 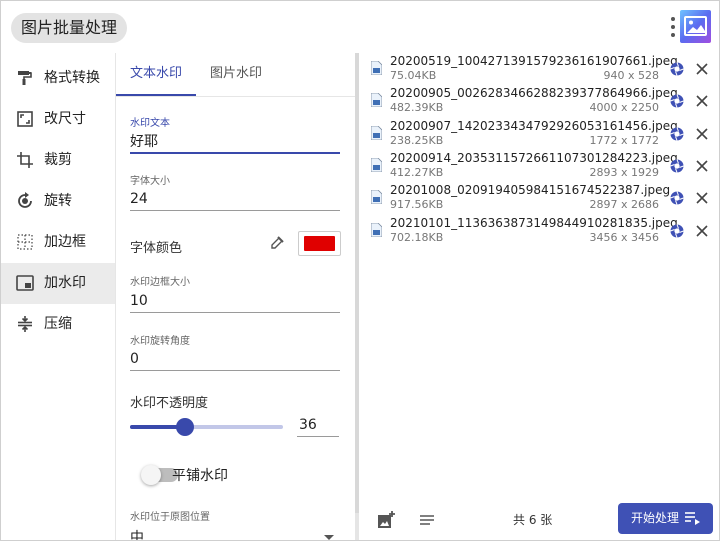 What do you see at coordinates (427, 520) in the screenshot?
I see `list-icon` at bounding box center [427, 520].